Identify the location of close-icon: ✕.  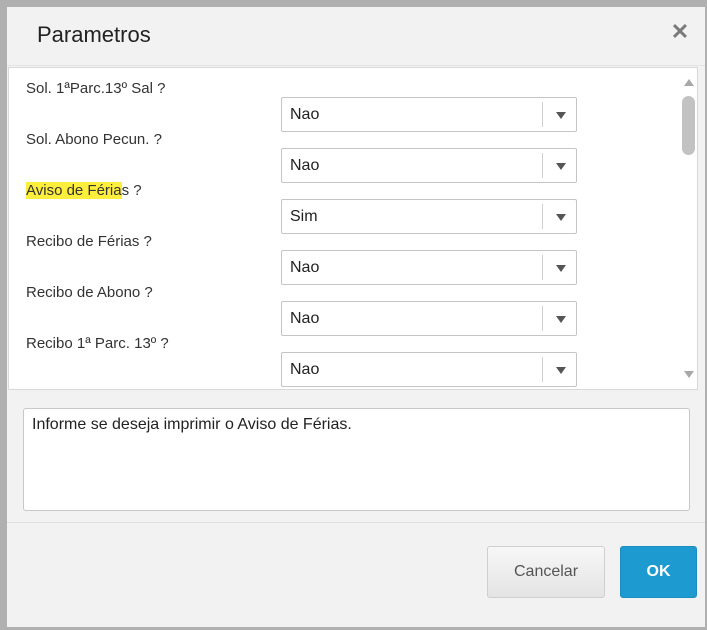
(680, 32).